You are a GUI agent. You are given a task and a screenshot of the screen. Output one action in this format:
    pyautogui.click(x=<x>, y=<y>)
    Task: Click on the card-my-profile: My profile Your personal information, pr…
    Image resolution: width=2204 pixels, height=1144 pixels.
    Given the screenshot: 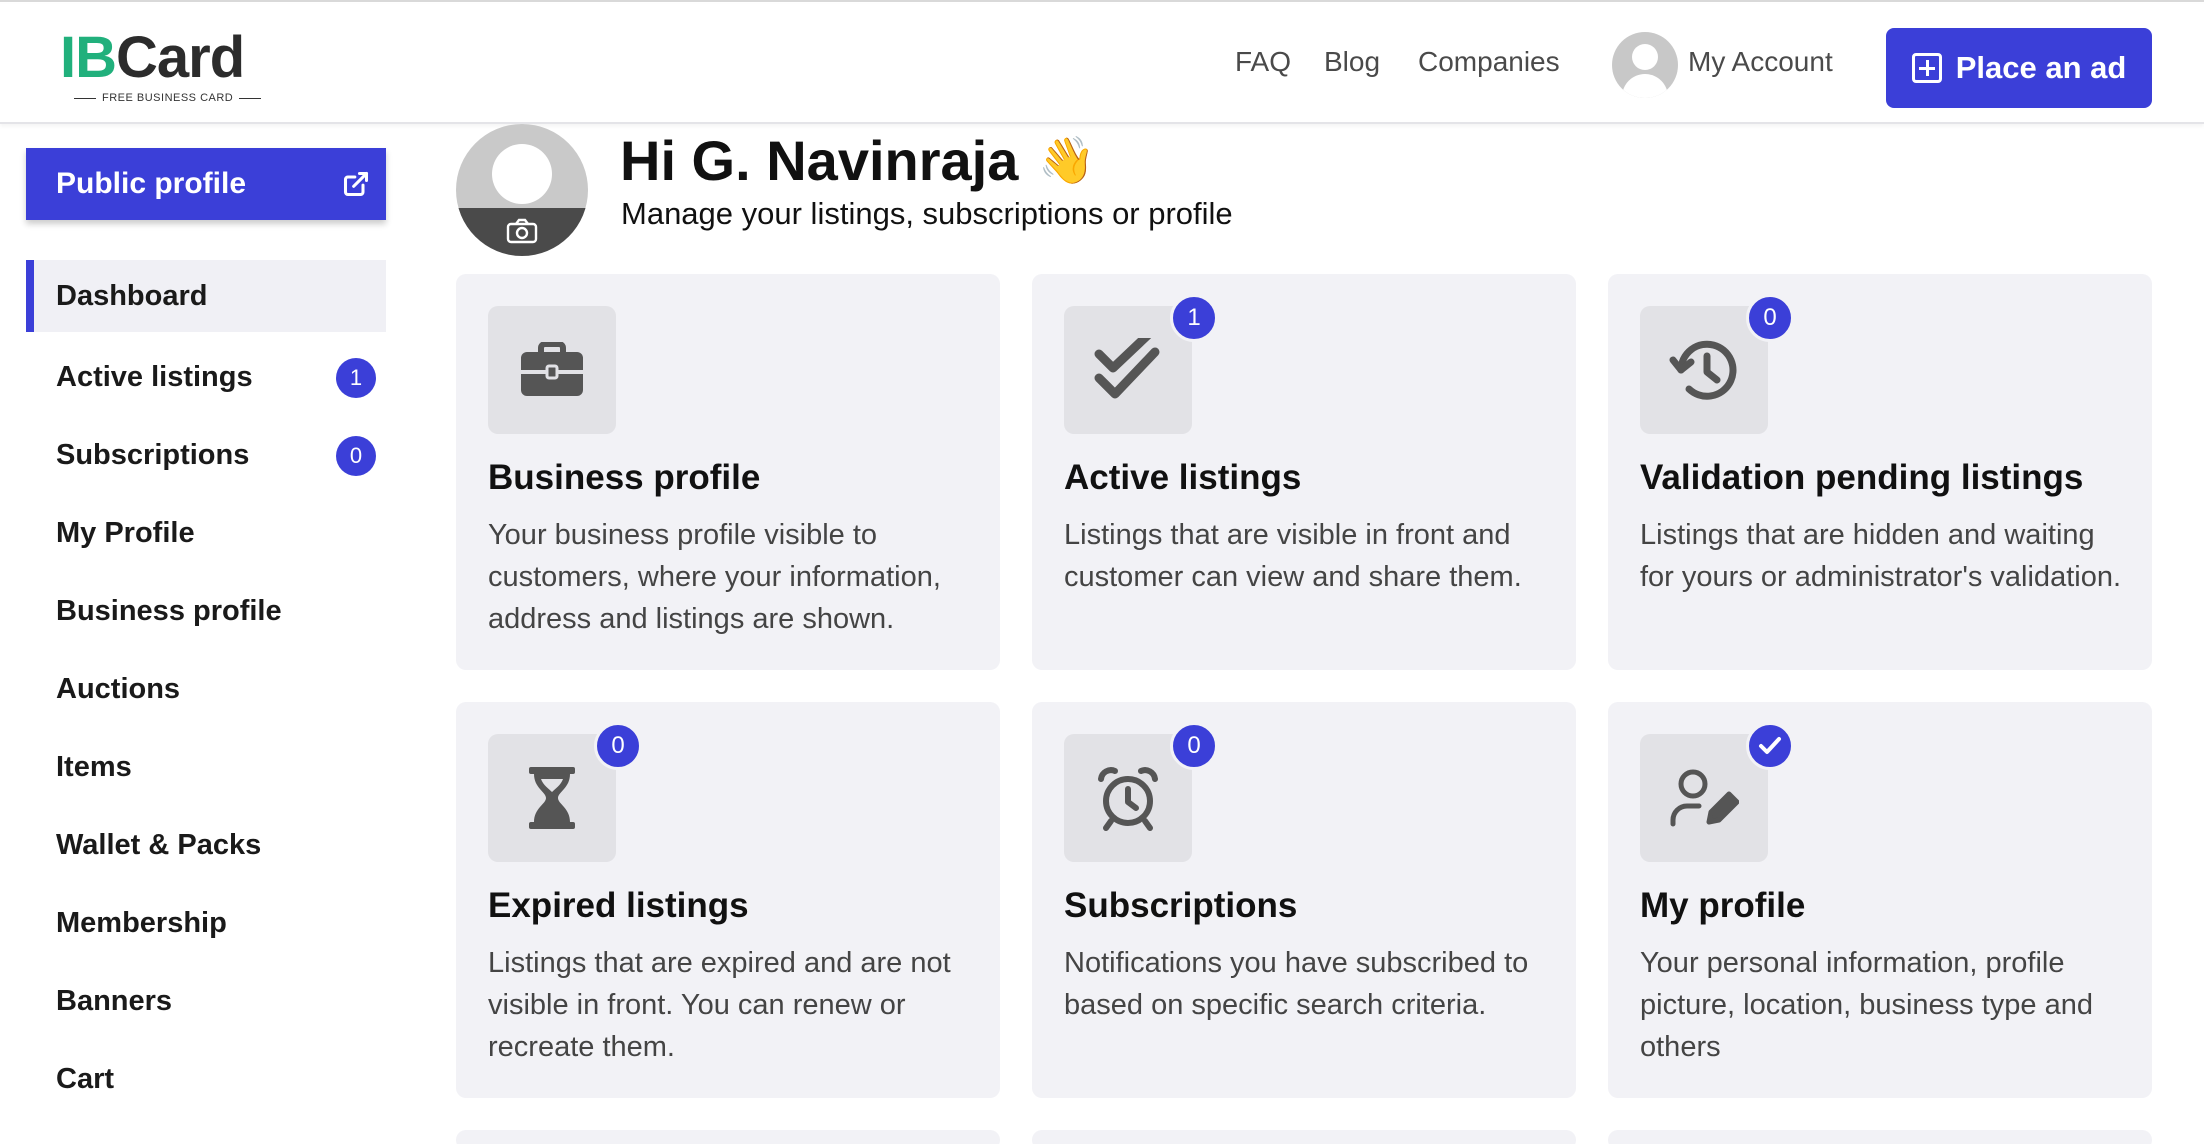 What is the action you would take?
    pyautogui.click(x=1880, y=900)
    